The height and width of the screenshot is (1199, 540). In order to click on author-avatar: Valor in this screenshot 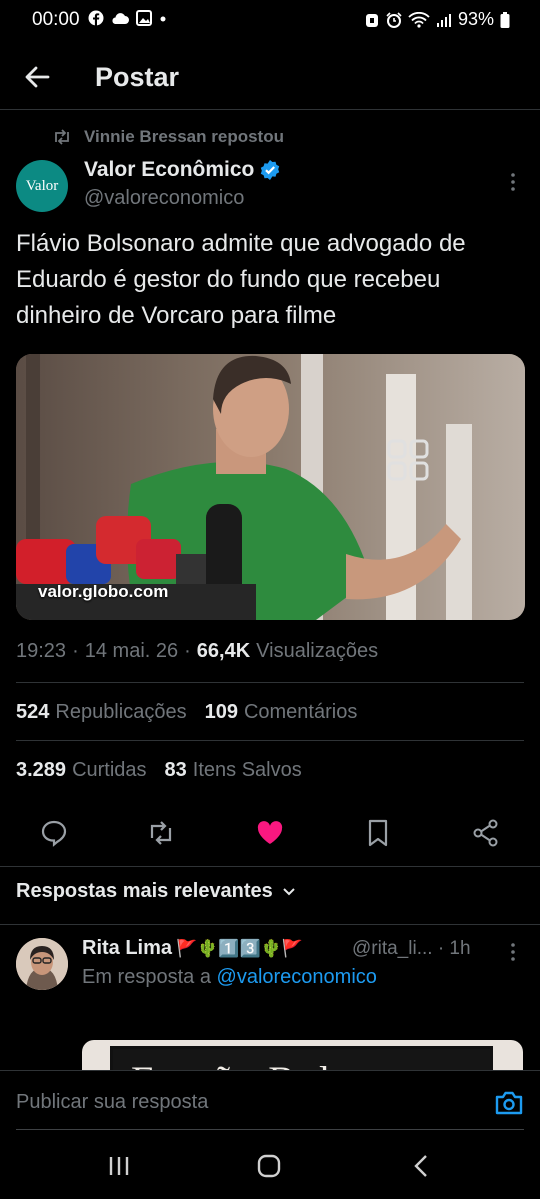, I will do `click(42, 186)`.